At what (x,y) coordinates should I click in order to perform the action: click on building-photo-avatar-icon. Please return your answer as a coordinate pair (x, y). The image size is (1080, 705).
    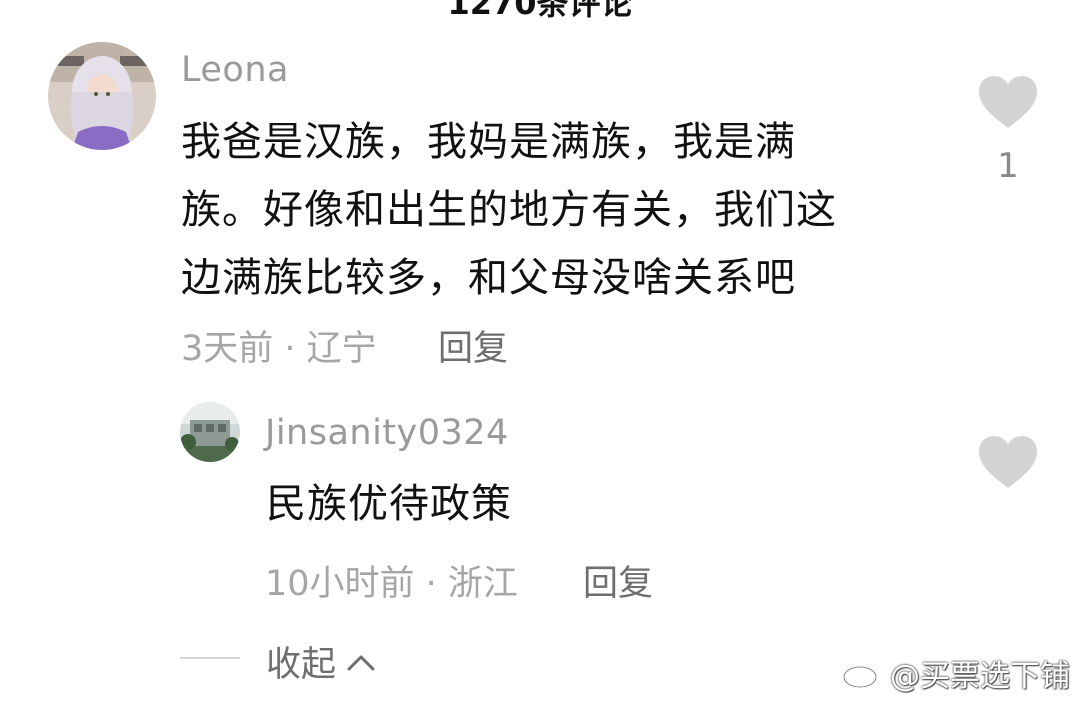
    Looking at the image, I should click on (210, 432).